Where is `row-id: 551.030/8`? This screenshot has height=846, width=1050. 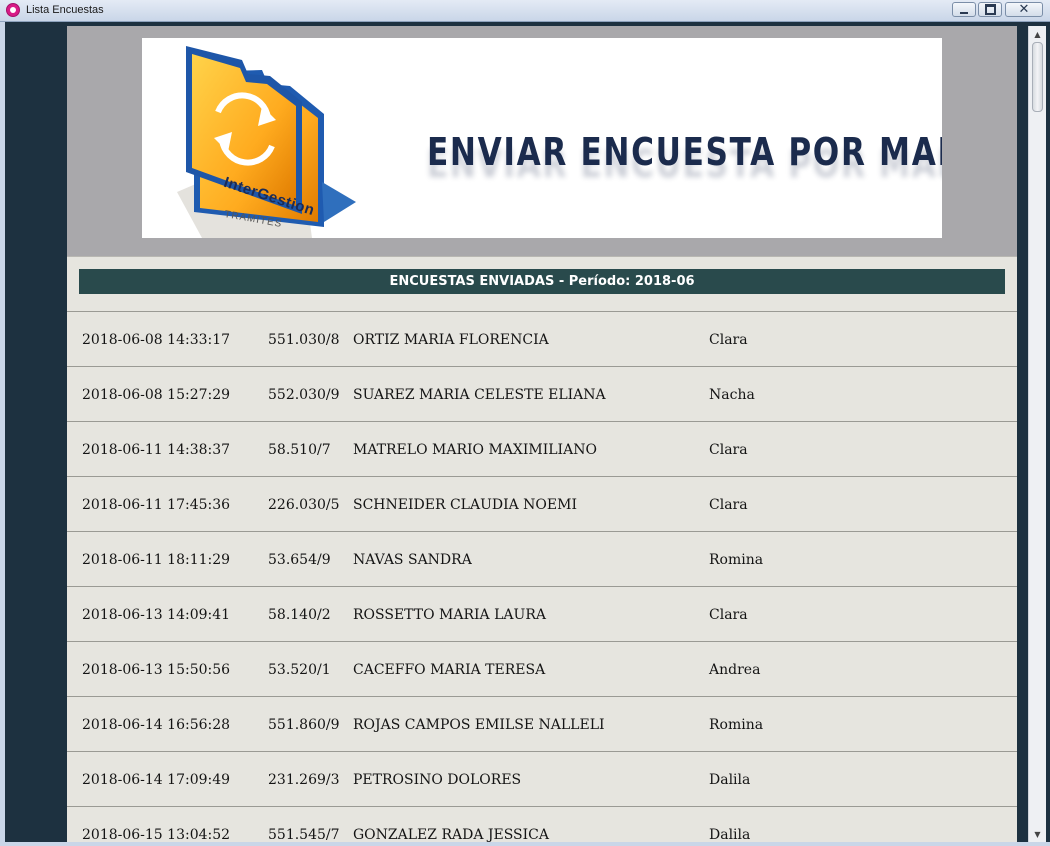 row-id: 551.030/8 is located at coordinates (304, 340).